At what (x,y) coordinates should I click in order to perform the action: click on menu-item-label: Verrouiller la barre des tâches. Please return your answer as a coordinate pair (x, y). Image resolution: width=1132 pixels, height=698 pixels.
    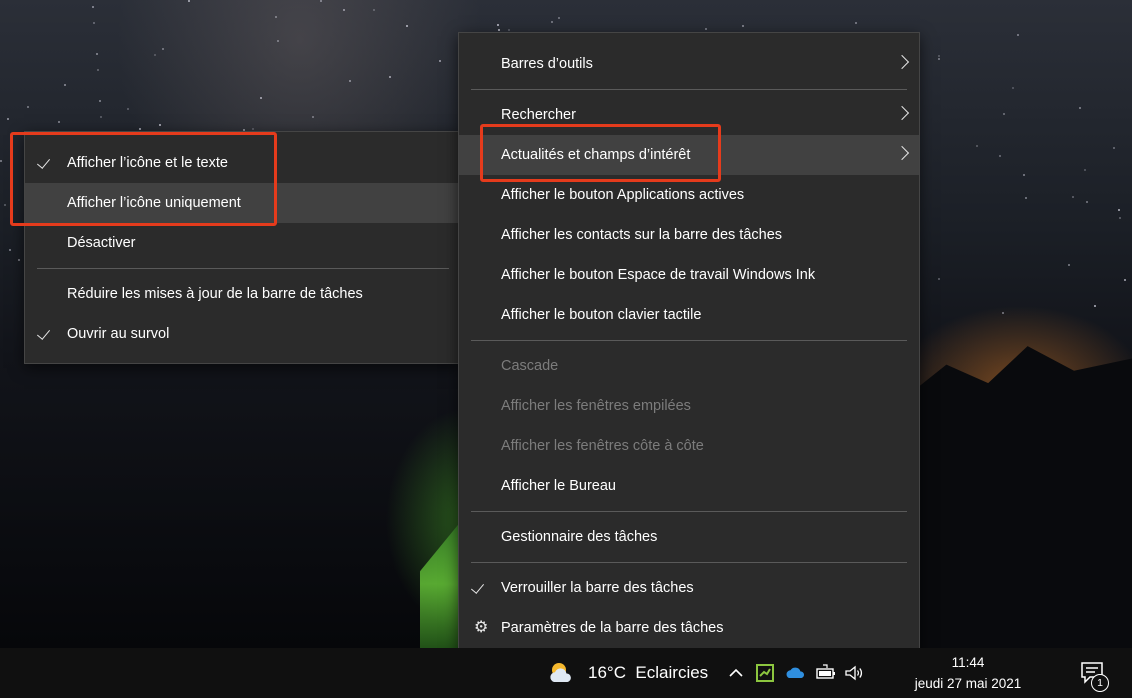
    Looking at the image, I should click on (597, 588).